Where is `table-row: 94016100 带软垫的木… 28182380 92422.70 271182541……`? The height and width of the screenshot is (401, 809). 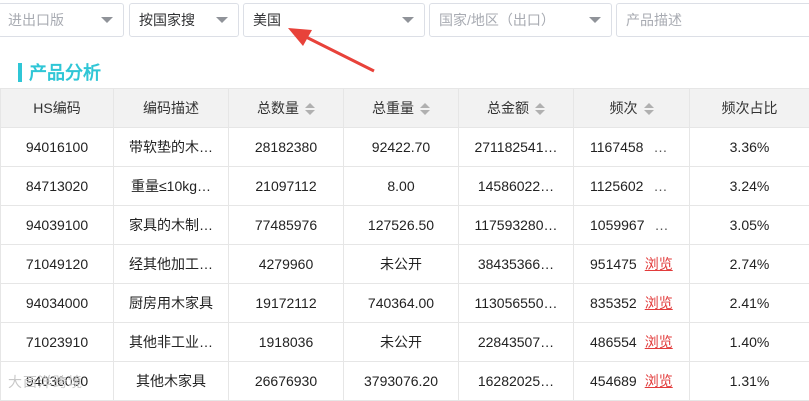 table-row: 94016100 带软垫的木… 28182380 92422.70 271182541…… is located at coordinates (404, 147).